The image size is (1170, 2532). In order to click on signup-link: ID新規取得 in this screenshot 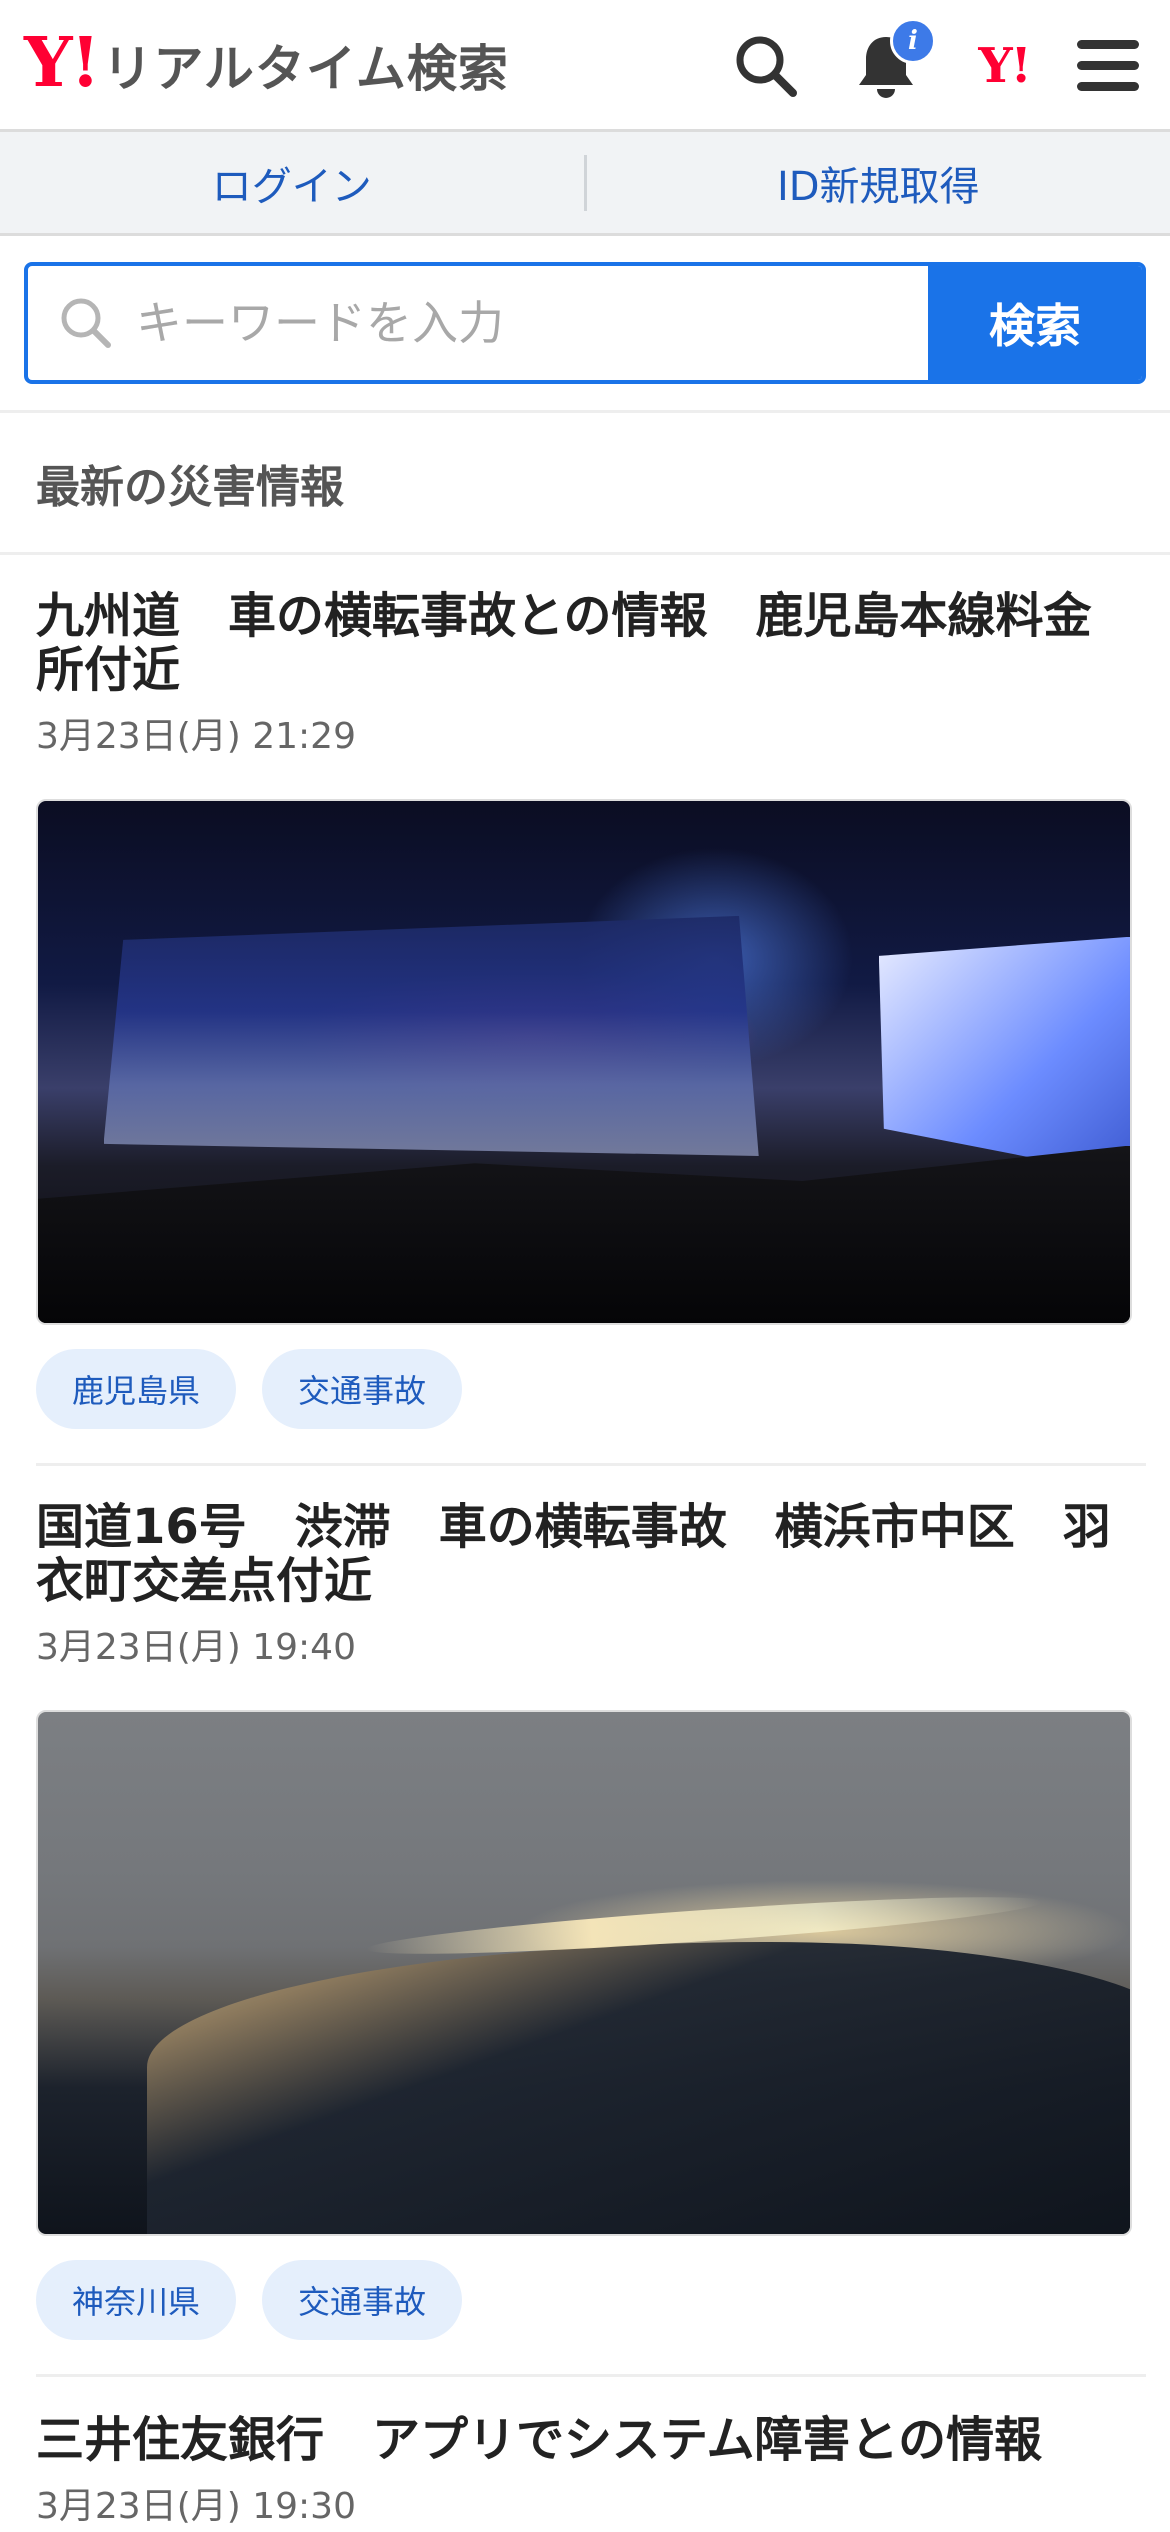, I will do `click(878, 183)`.